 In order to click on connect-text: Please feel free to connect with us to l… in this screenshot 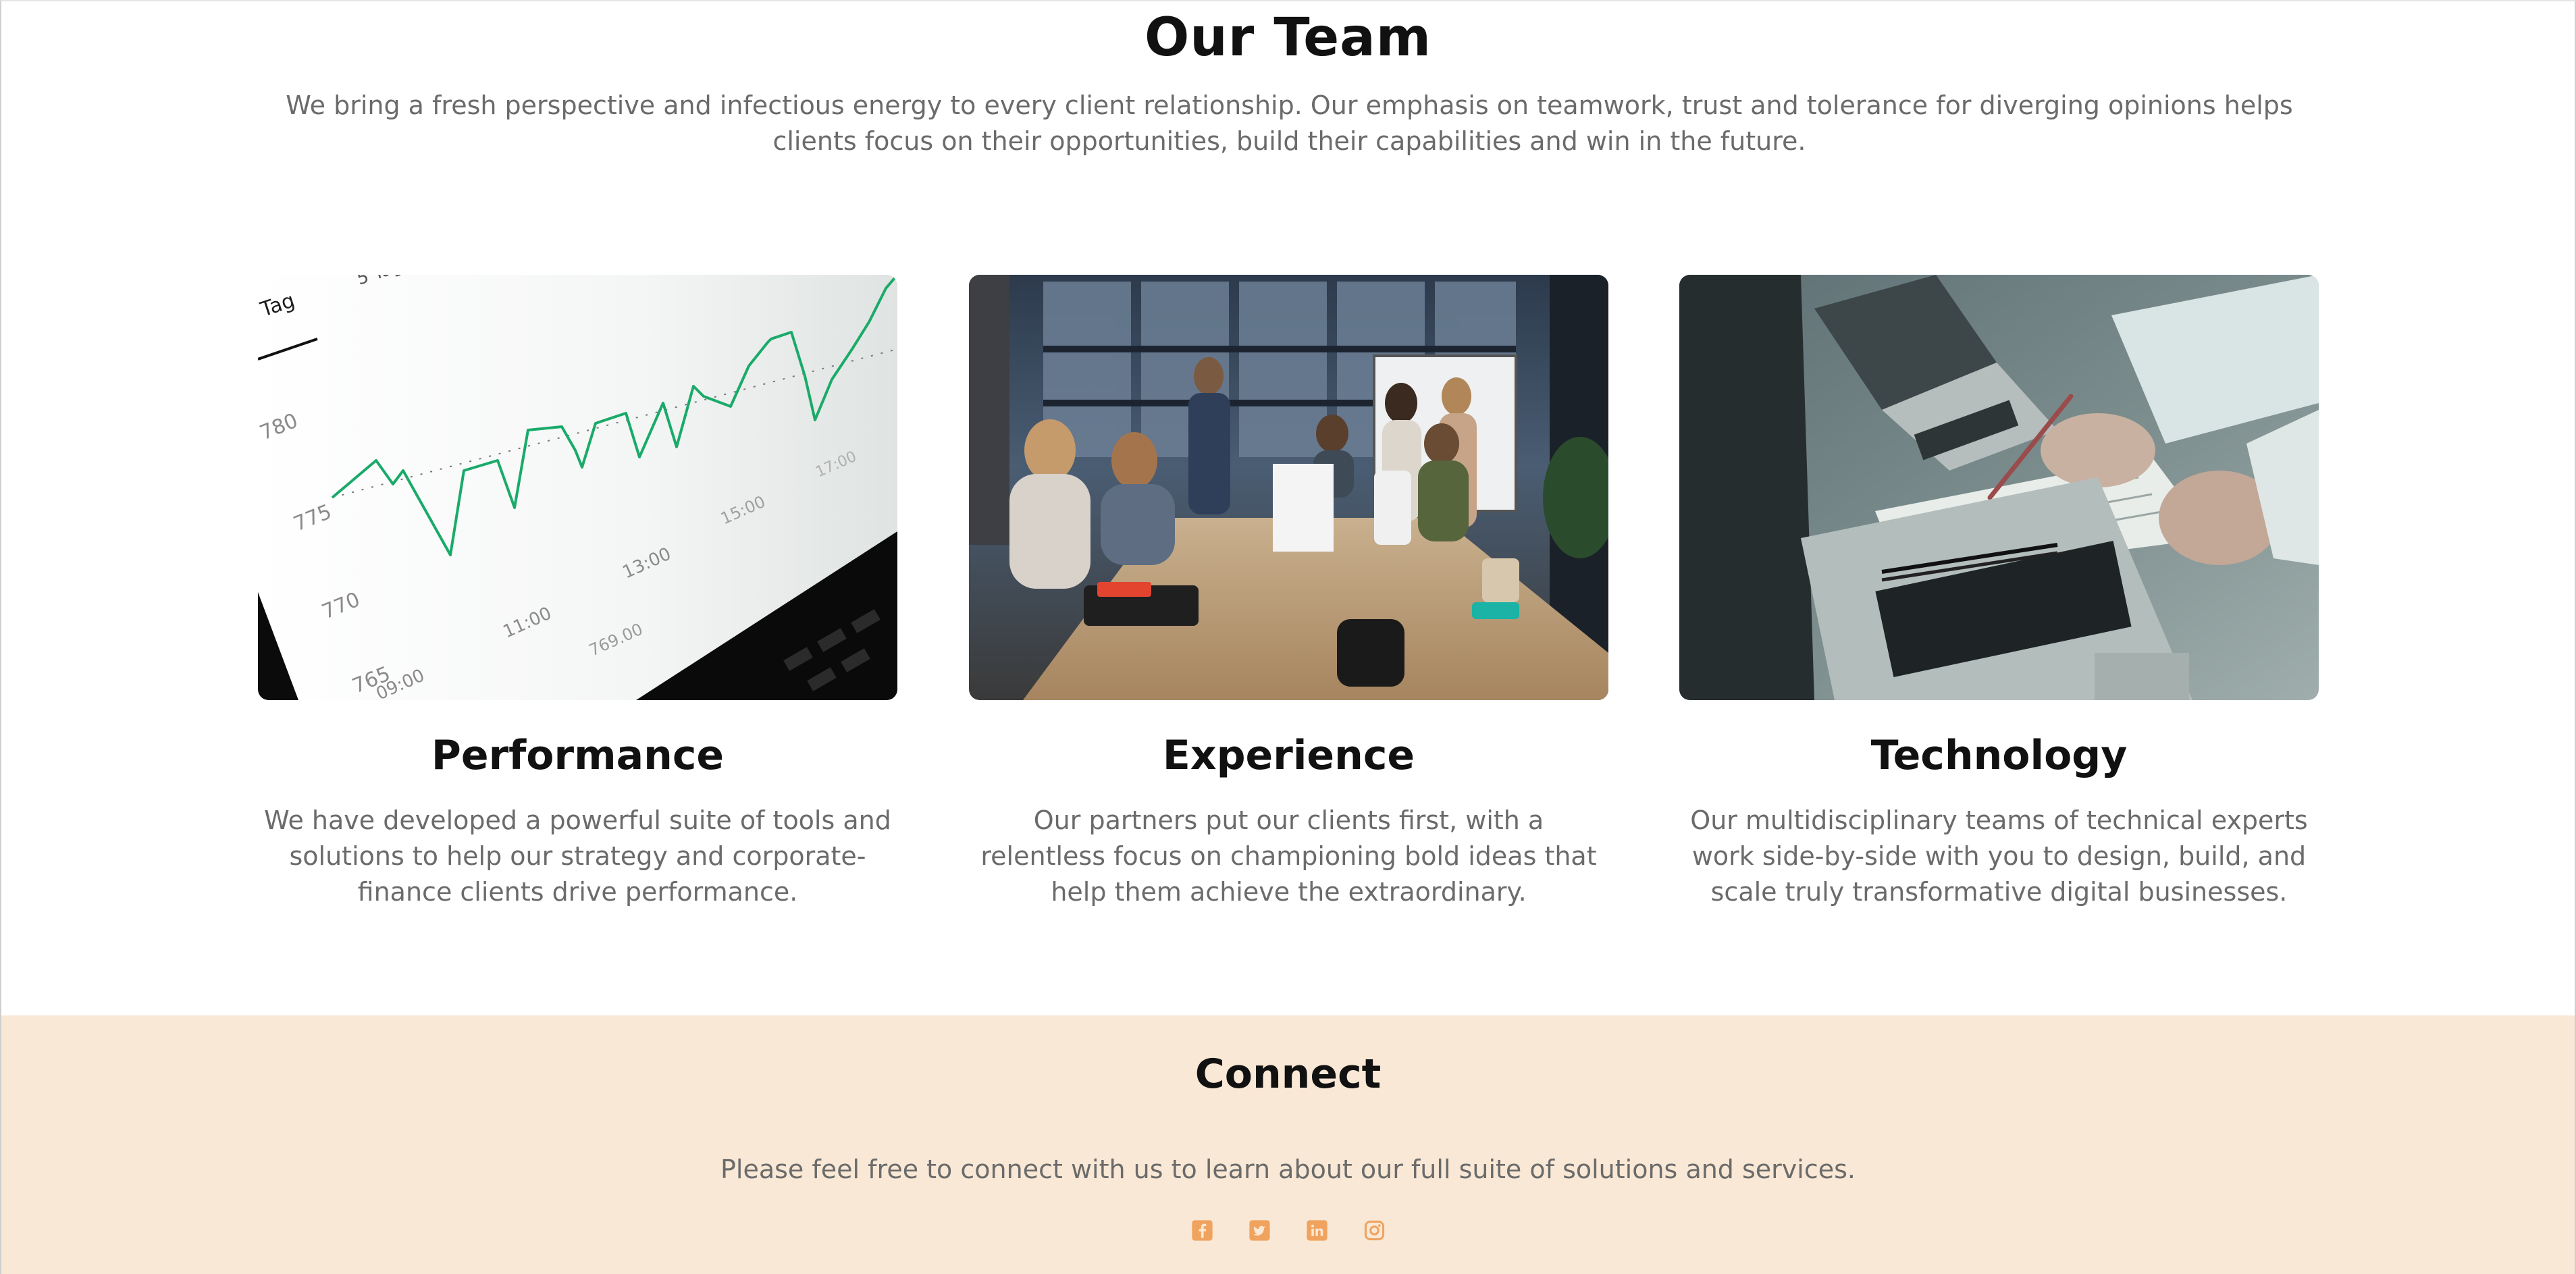, I will do `click(1288, 1169)`.